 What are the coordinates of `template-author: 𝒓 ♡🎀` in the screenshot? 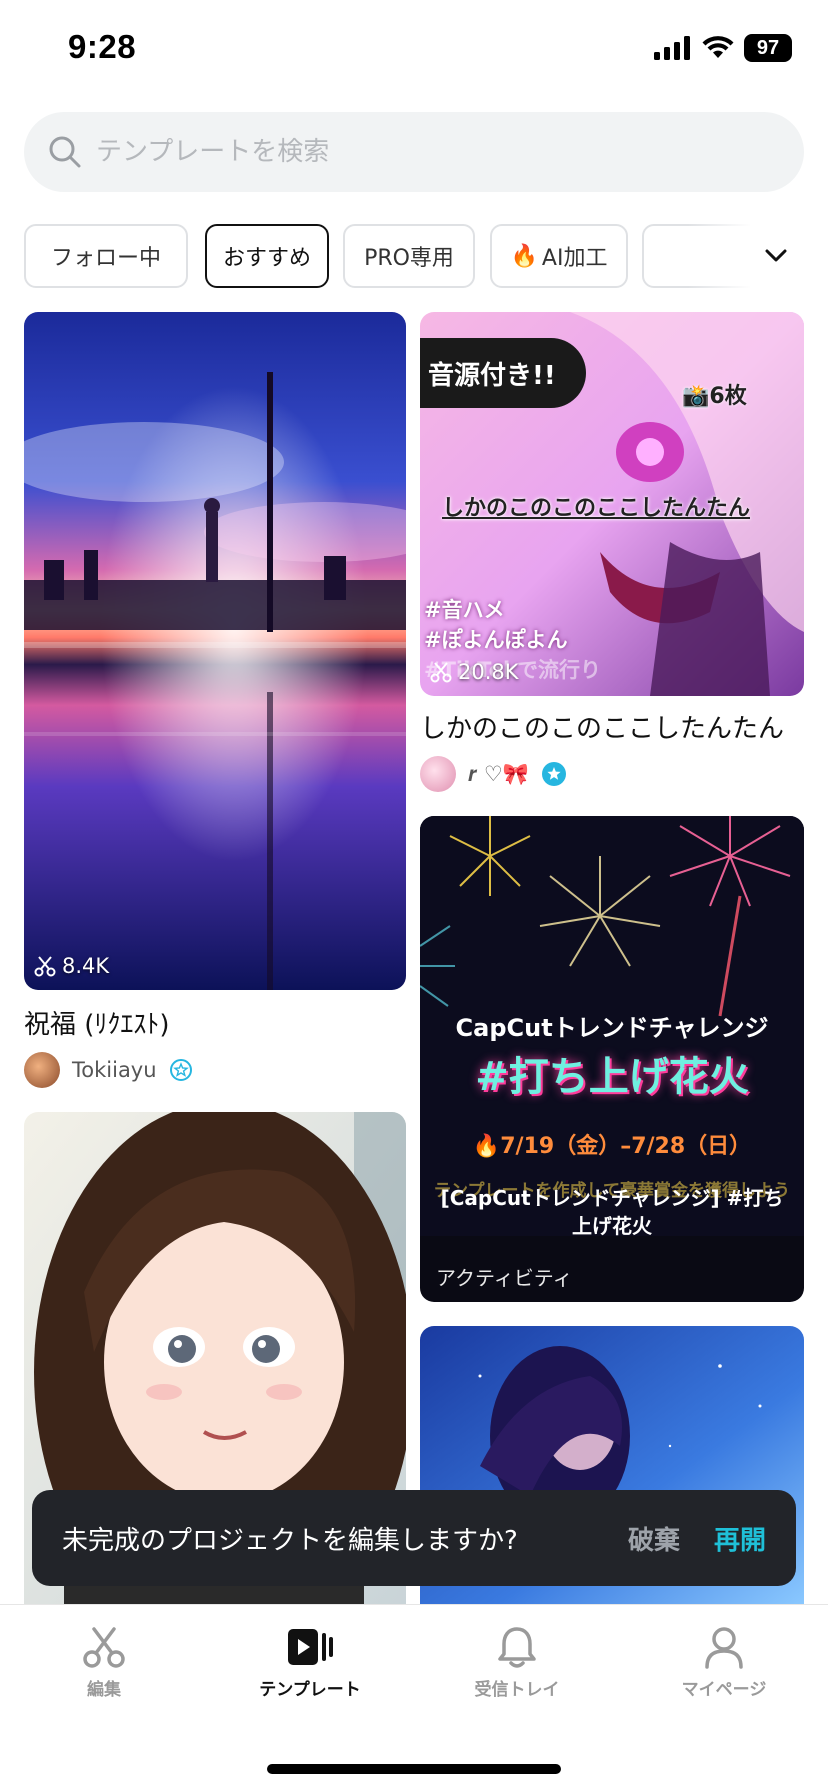 It's located at (493, 774).